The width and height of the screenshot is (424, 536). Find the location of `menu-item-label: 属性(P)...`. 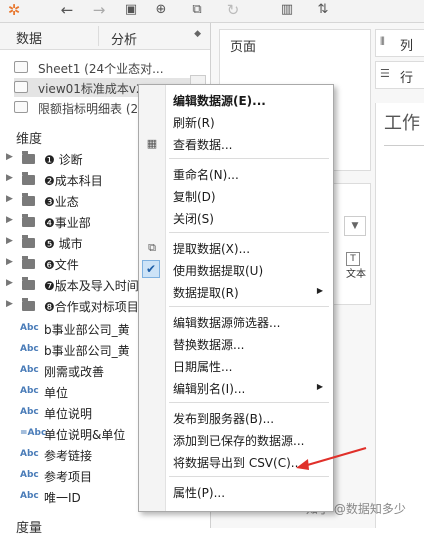

menu-item-label: 属性(P)... is located at coordinates (199, 493).